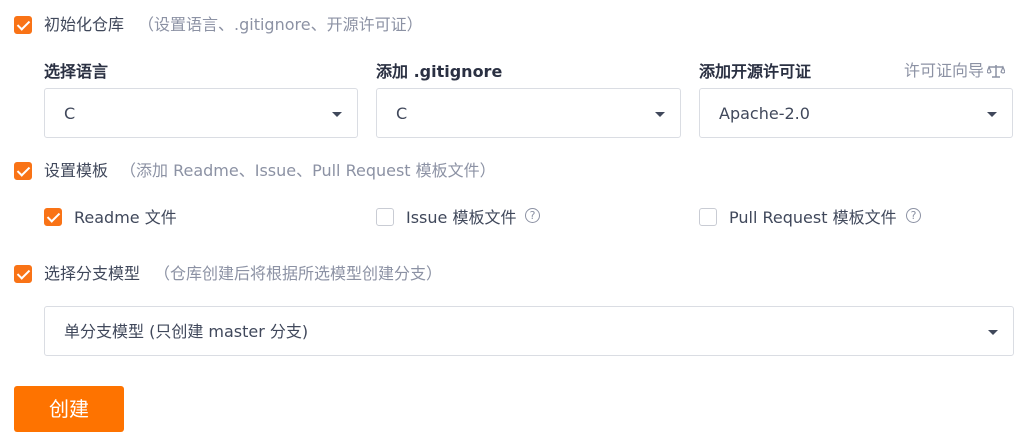 This screenshot has width=1032, height=446. What do you see at coordinates (402, 113) in the screenshot?
I see `gitignore-value: C` at bounding box center [402, 113].